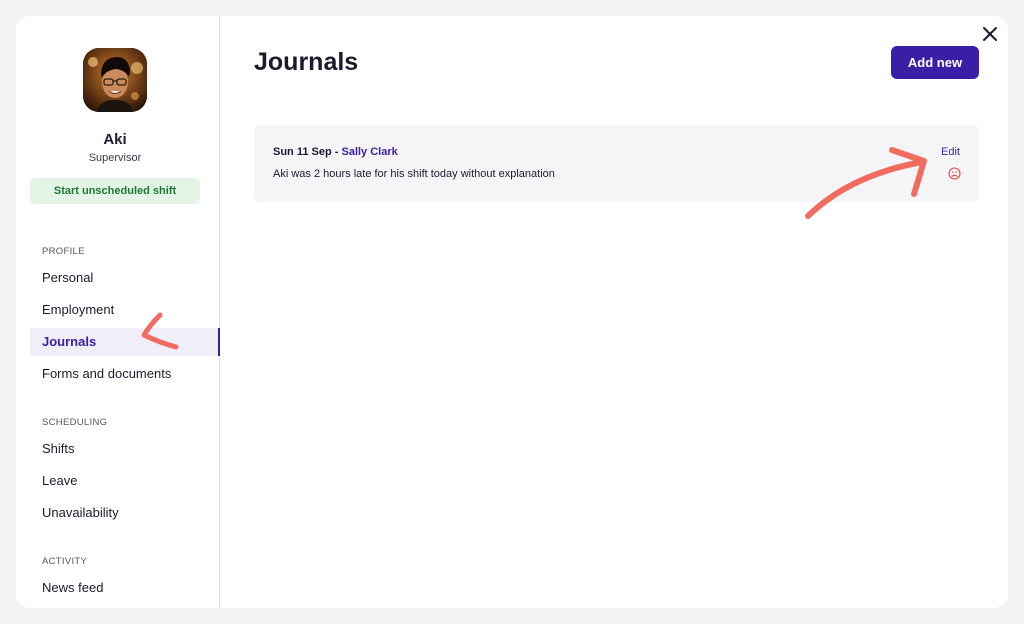 The image size is (1024, 624). What do you see at coordinates (115, 158) in the screenshot?
I see `user-role: Supervisor` at bounding box center [115, 158].